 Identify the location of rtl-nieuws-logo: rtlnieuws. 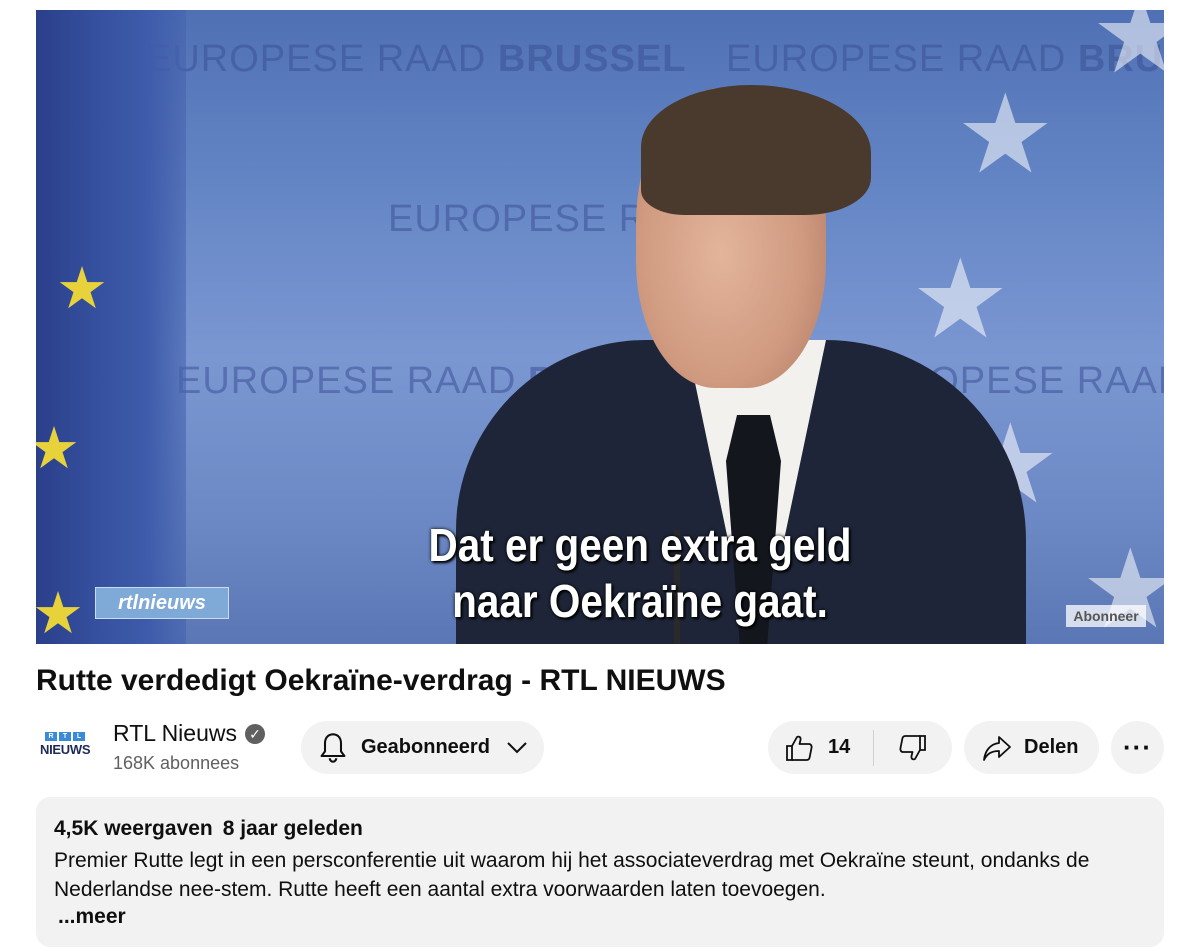
(162, 603).